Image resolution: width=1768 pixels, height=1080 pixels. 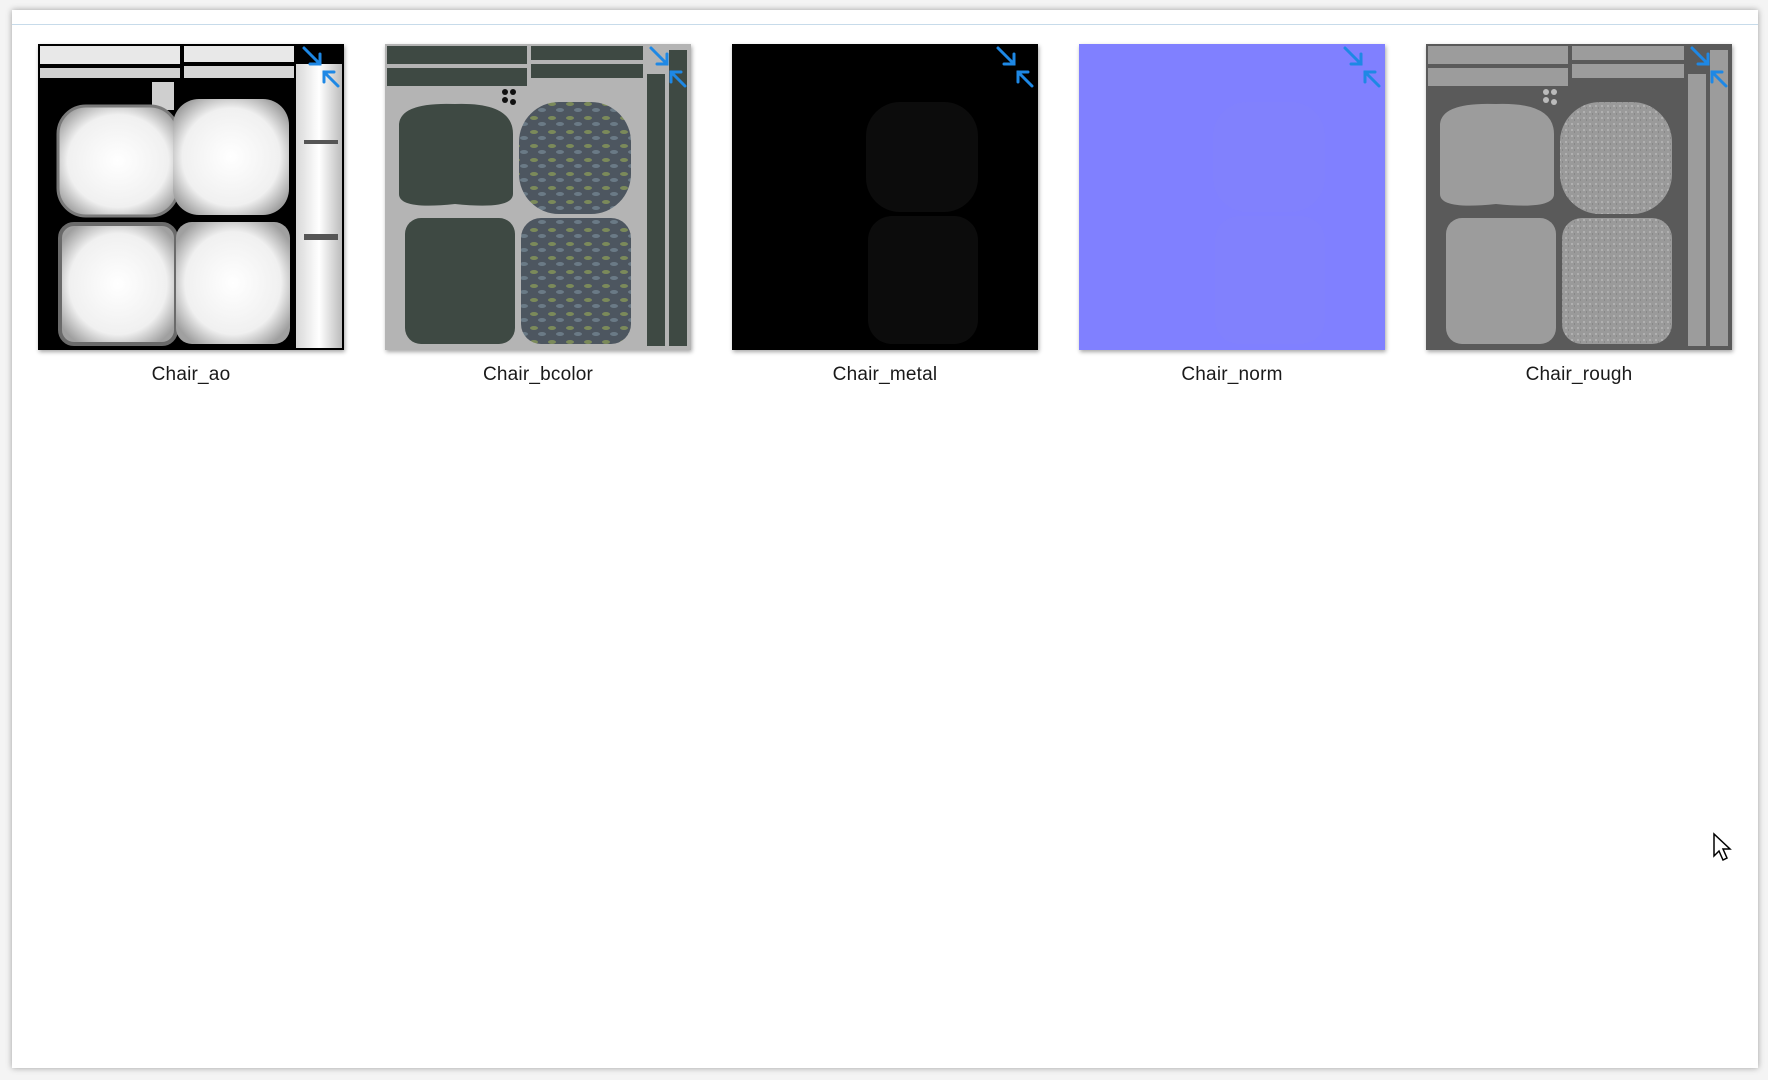 I want to click on file-tile-chair-rough: Chair_rough, so click(x=1579, y=215).